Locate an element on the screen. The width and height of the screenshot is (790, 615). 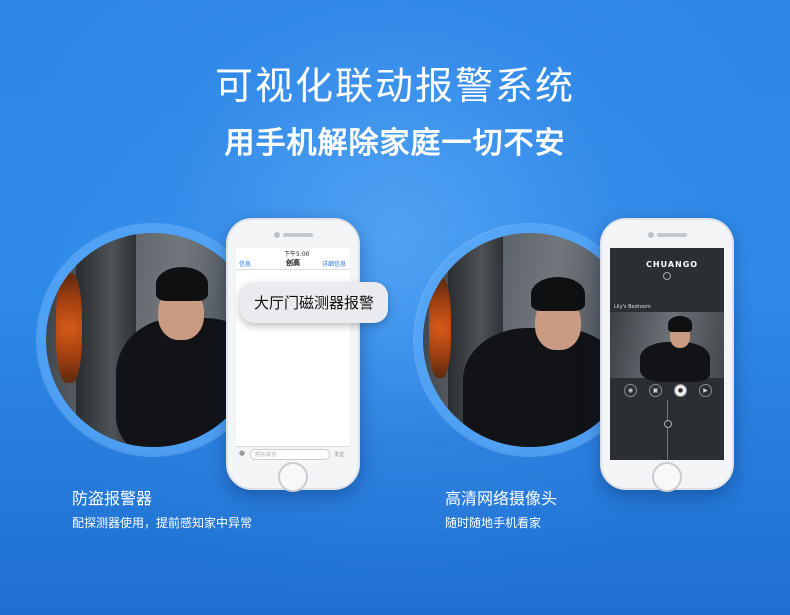
nav-divider is located at coordinates (293, 269).